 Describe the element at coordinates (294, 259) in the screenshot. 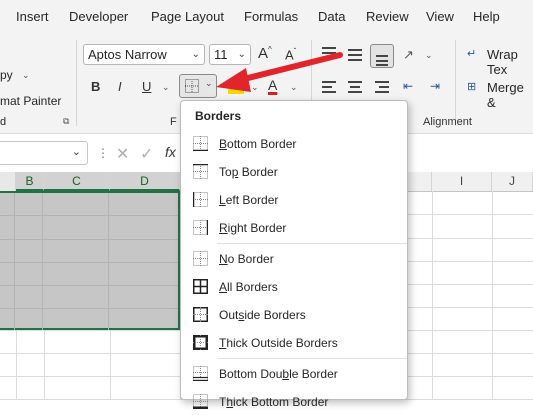

I see `menu-item-no-border: No Border` at that location.